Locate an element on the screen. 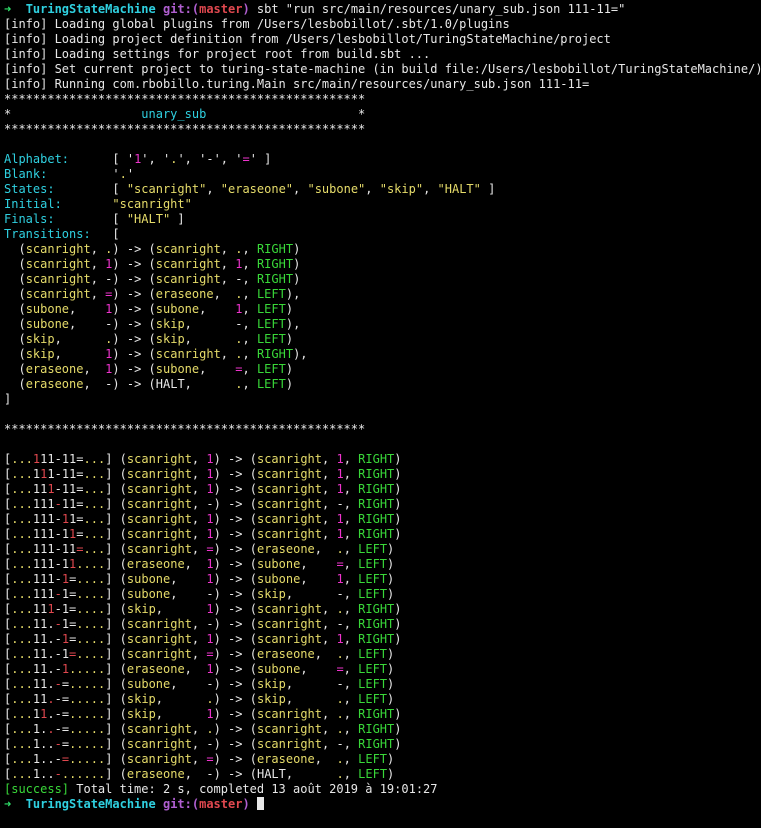  terminal-text: .-= is located at coordinates (58, 714).